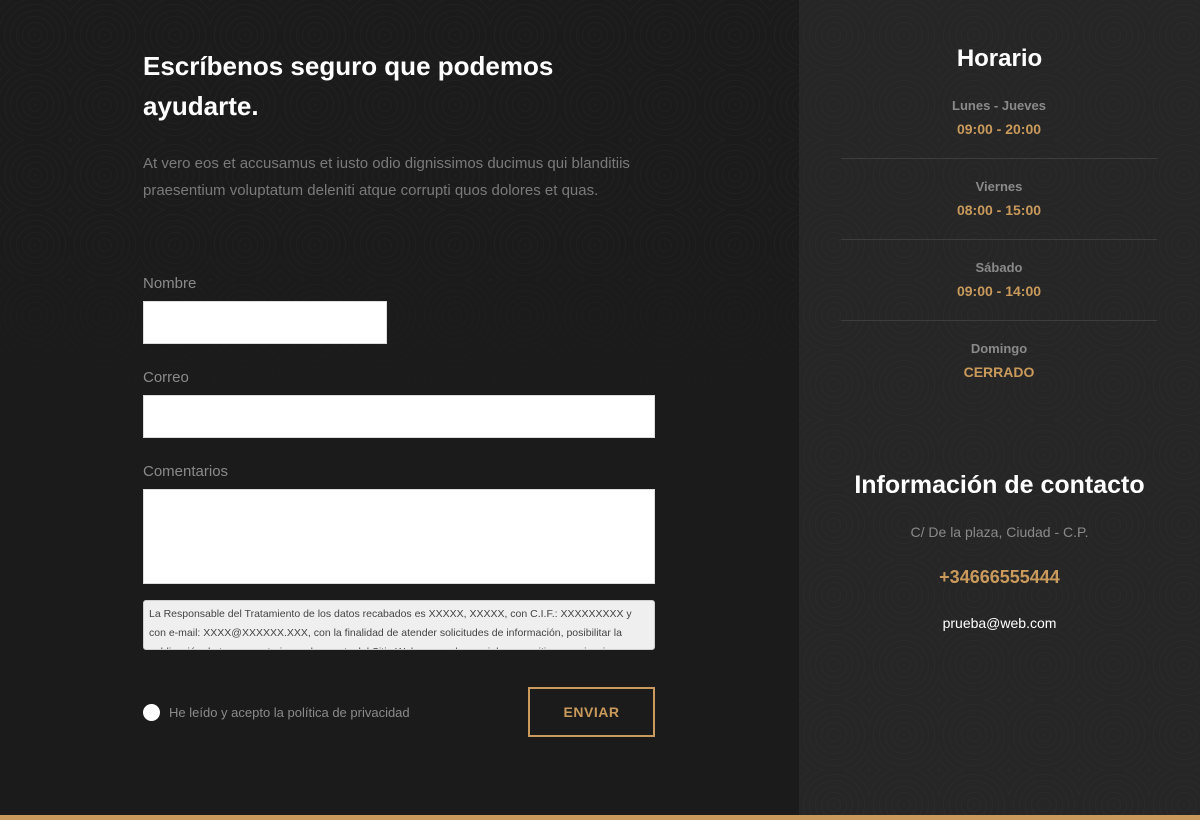 Image resolution: width=1200 pixels, height=820 pixels. What do you see at coordinates (999, 210) in the screenshot?
I see `schedule-time: 08:00 - 15:00` at bounding box center [999, 210].